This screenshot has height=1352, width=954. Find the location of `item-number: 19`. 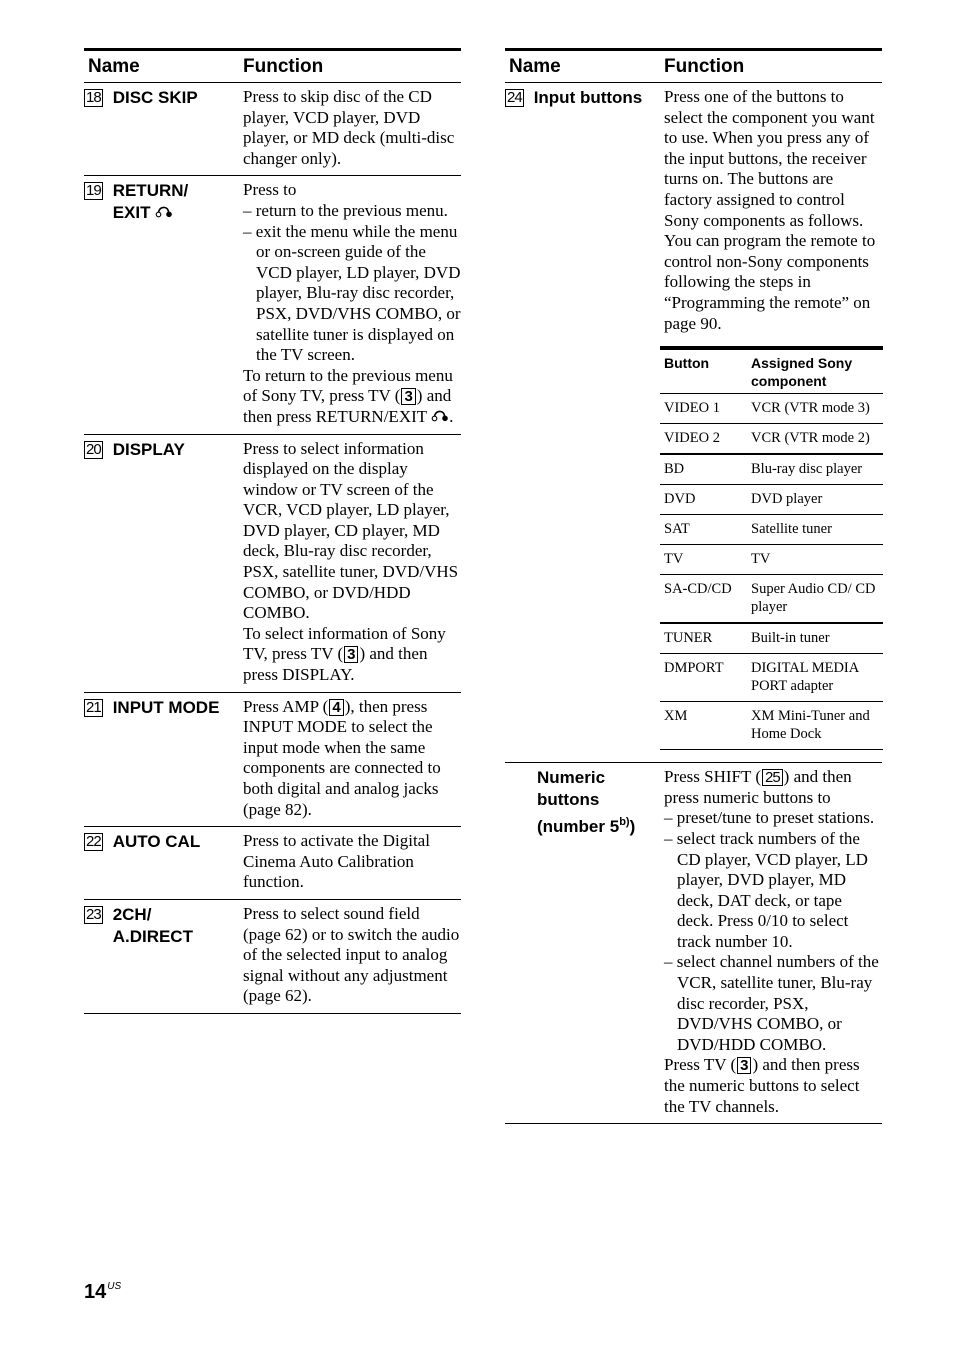

item-number: 19 is located at coordinates (93, 191).